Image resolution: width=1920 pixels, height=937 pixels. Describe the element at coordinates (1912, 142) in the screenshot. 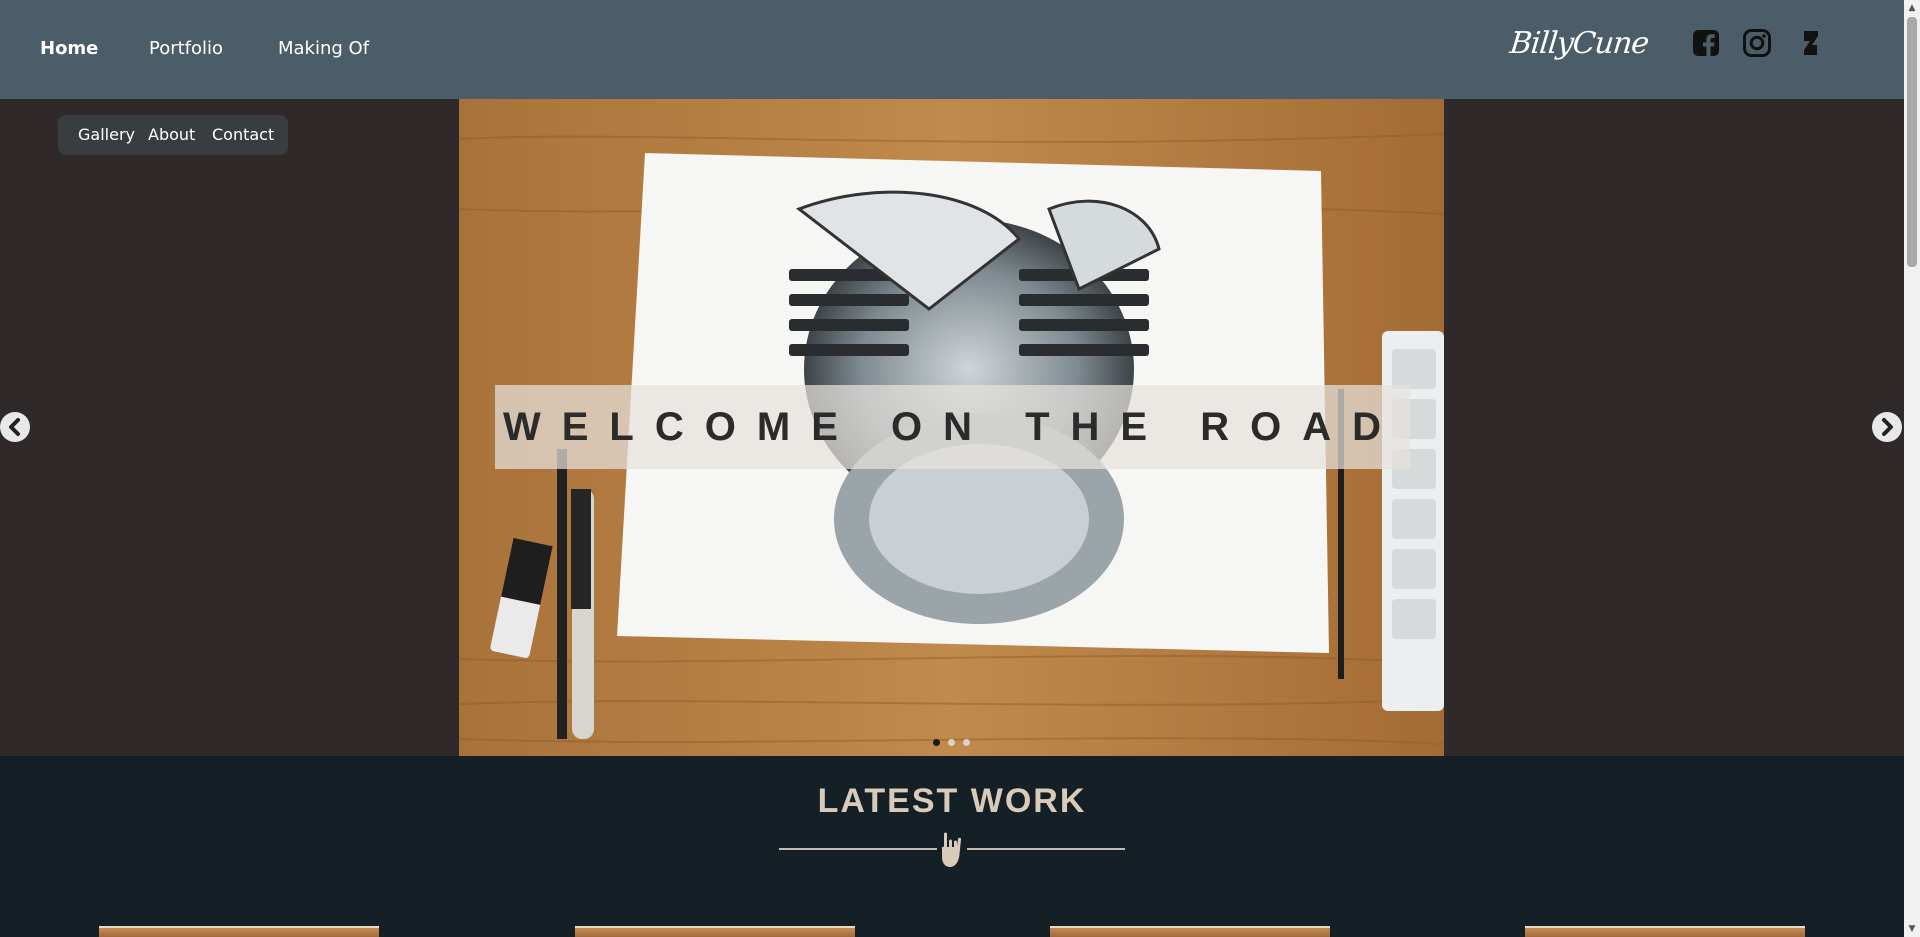

I see `scrollbar-thumb` at that location.